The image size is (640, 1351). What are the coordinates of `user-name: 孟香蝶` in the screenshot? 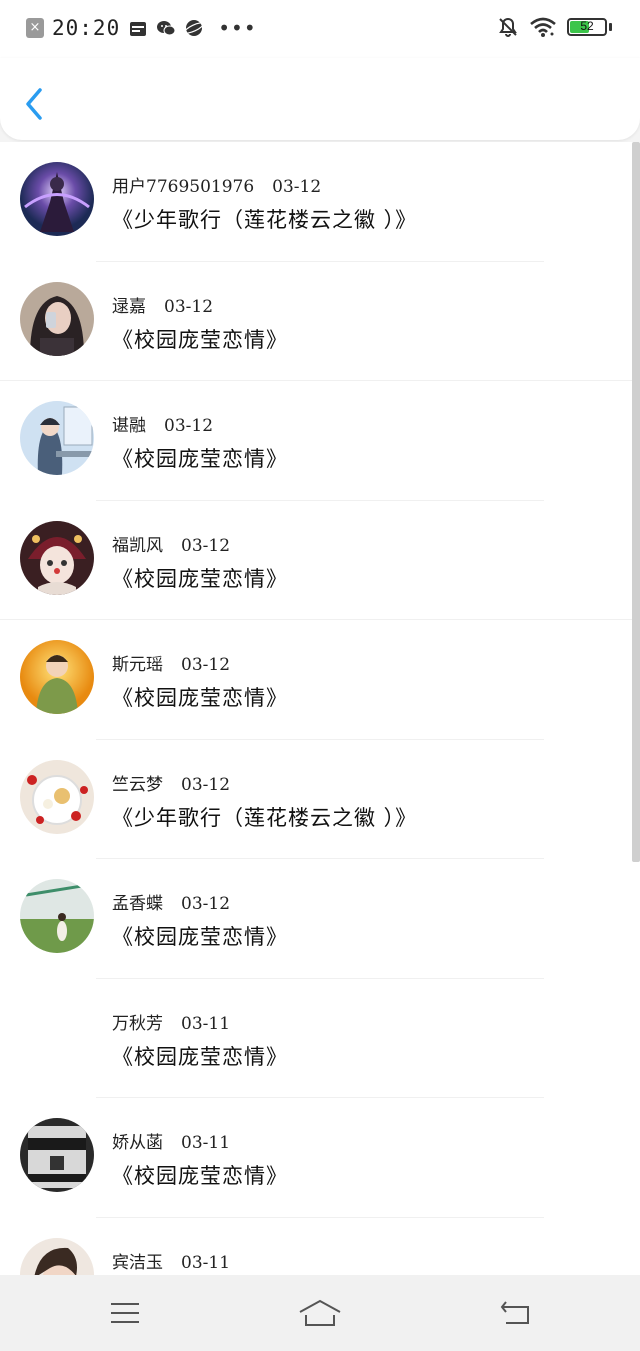 It's located at (137, 904).